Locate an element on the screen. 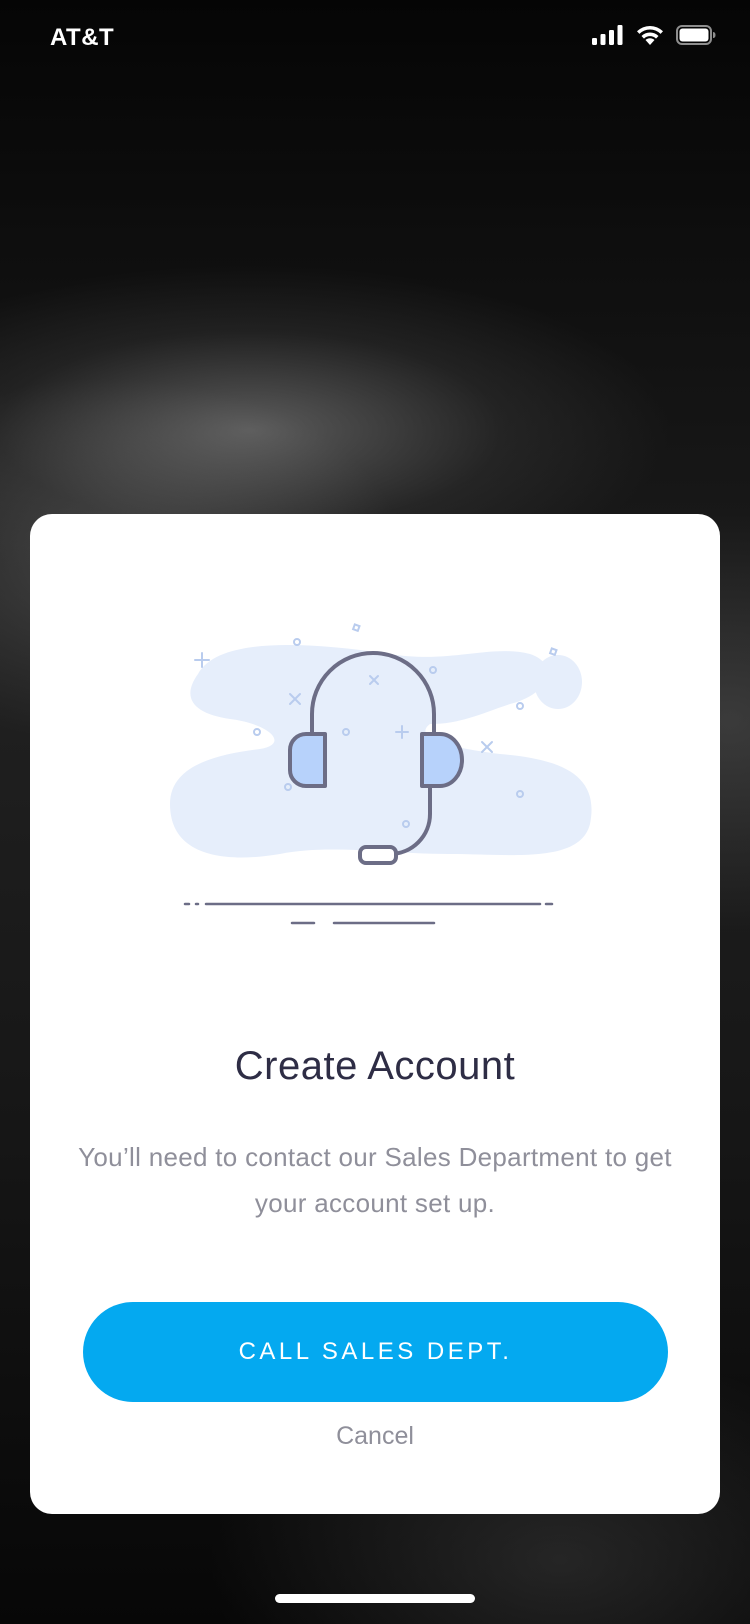  carrier-label: AT&T is located at coordinates (82, 37).